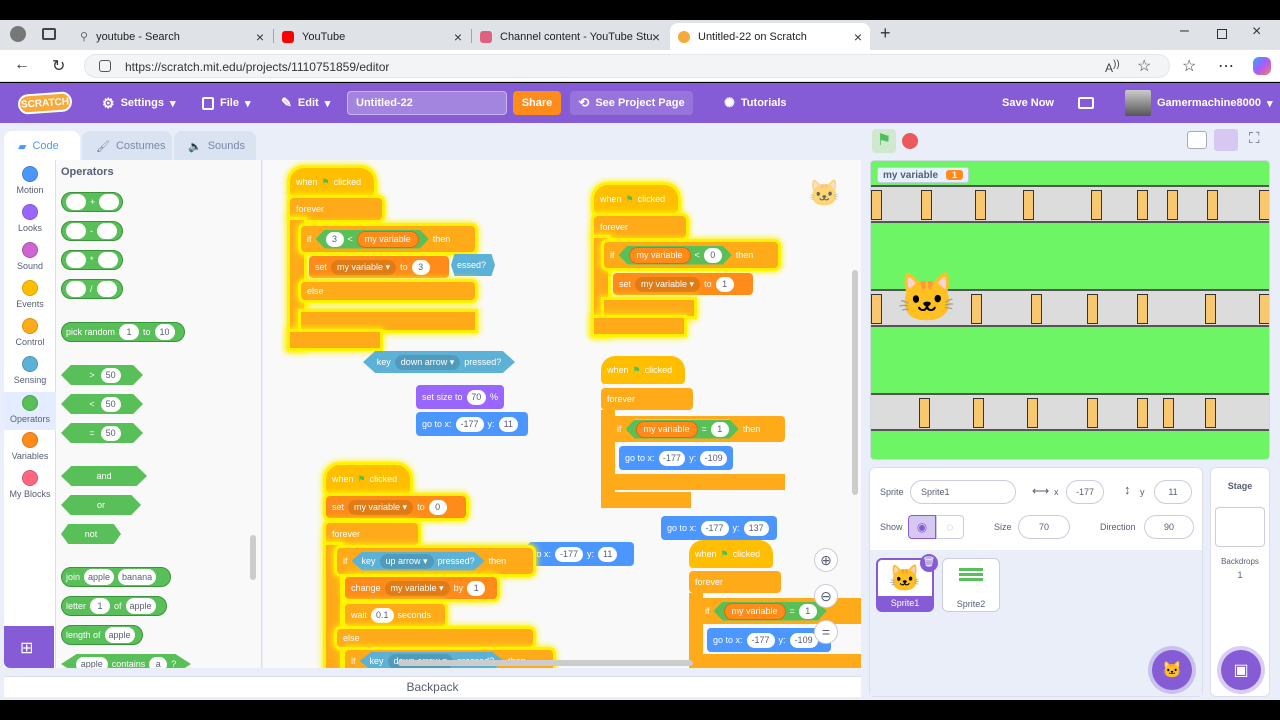  I want to click on workspace-horizontal-scrollbar, so click(545, 663).